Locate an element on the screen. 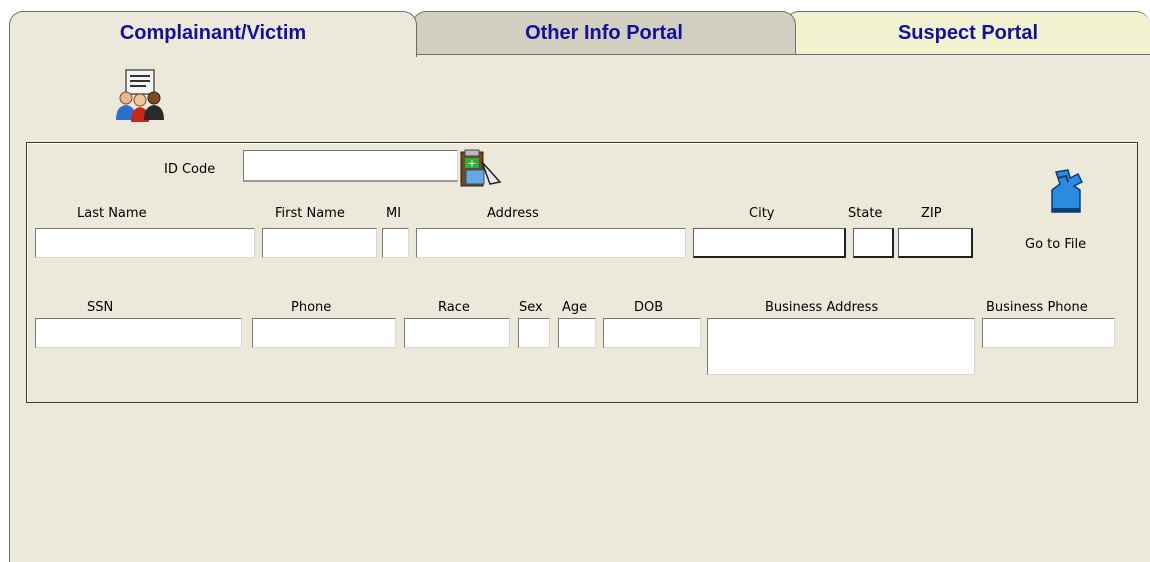  business-phone-label: Business Phone is located at coordinates (1037, 307).